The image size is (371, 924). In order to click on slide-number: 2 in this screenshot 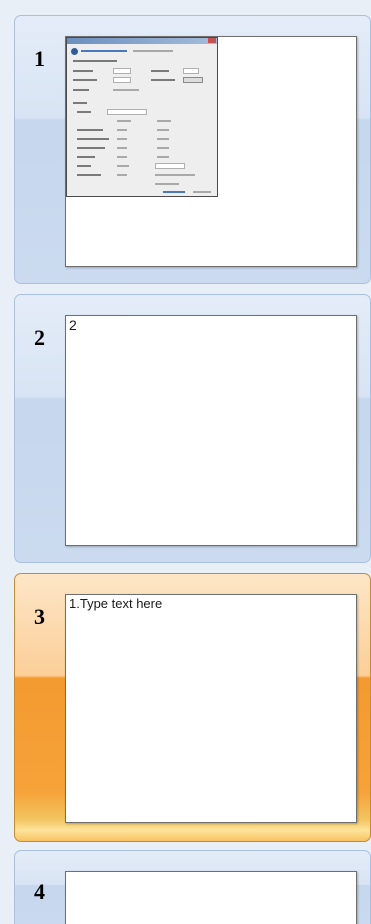, I will do `click(39, 337)`.